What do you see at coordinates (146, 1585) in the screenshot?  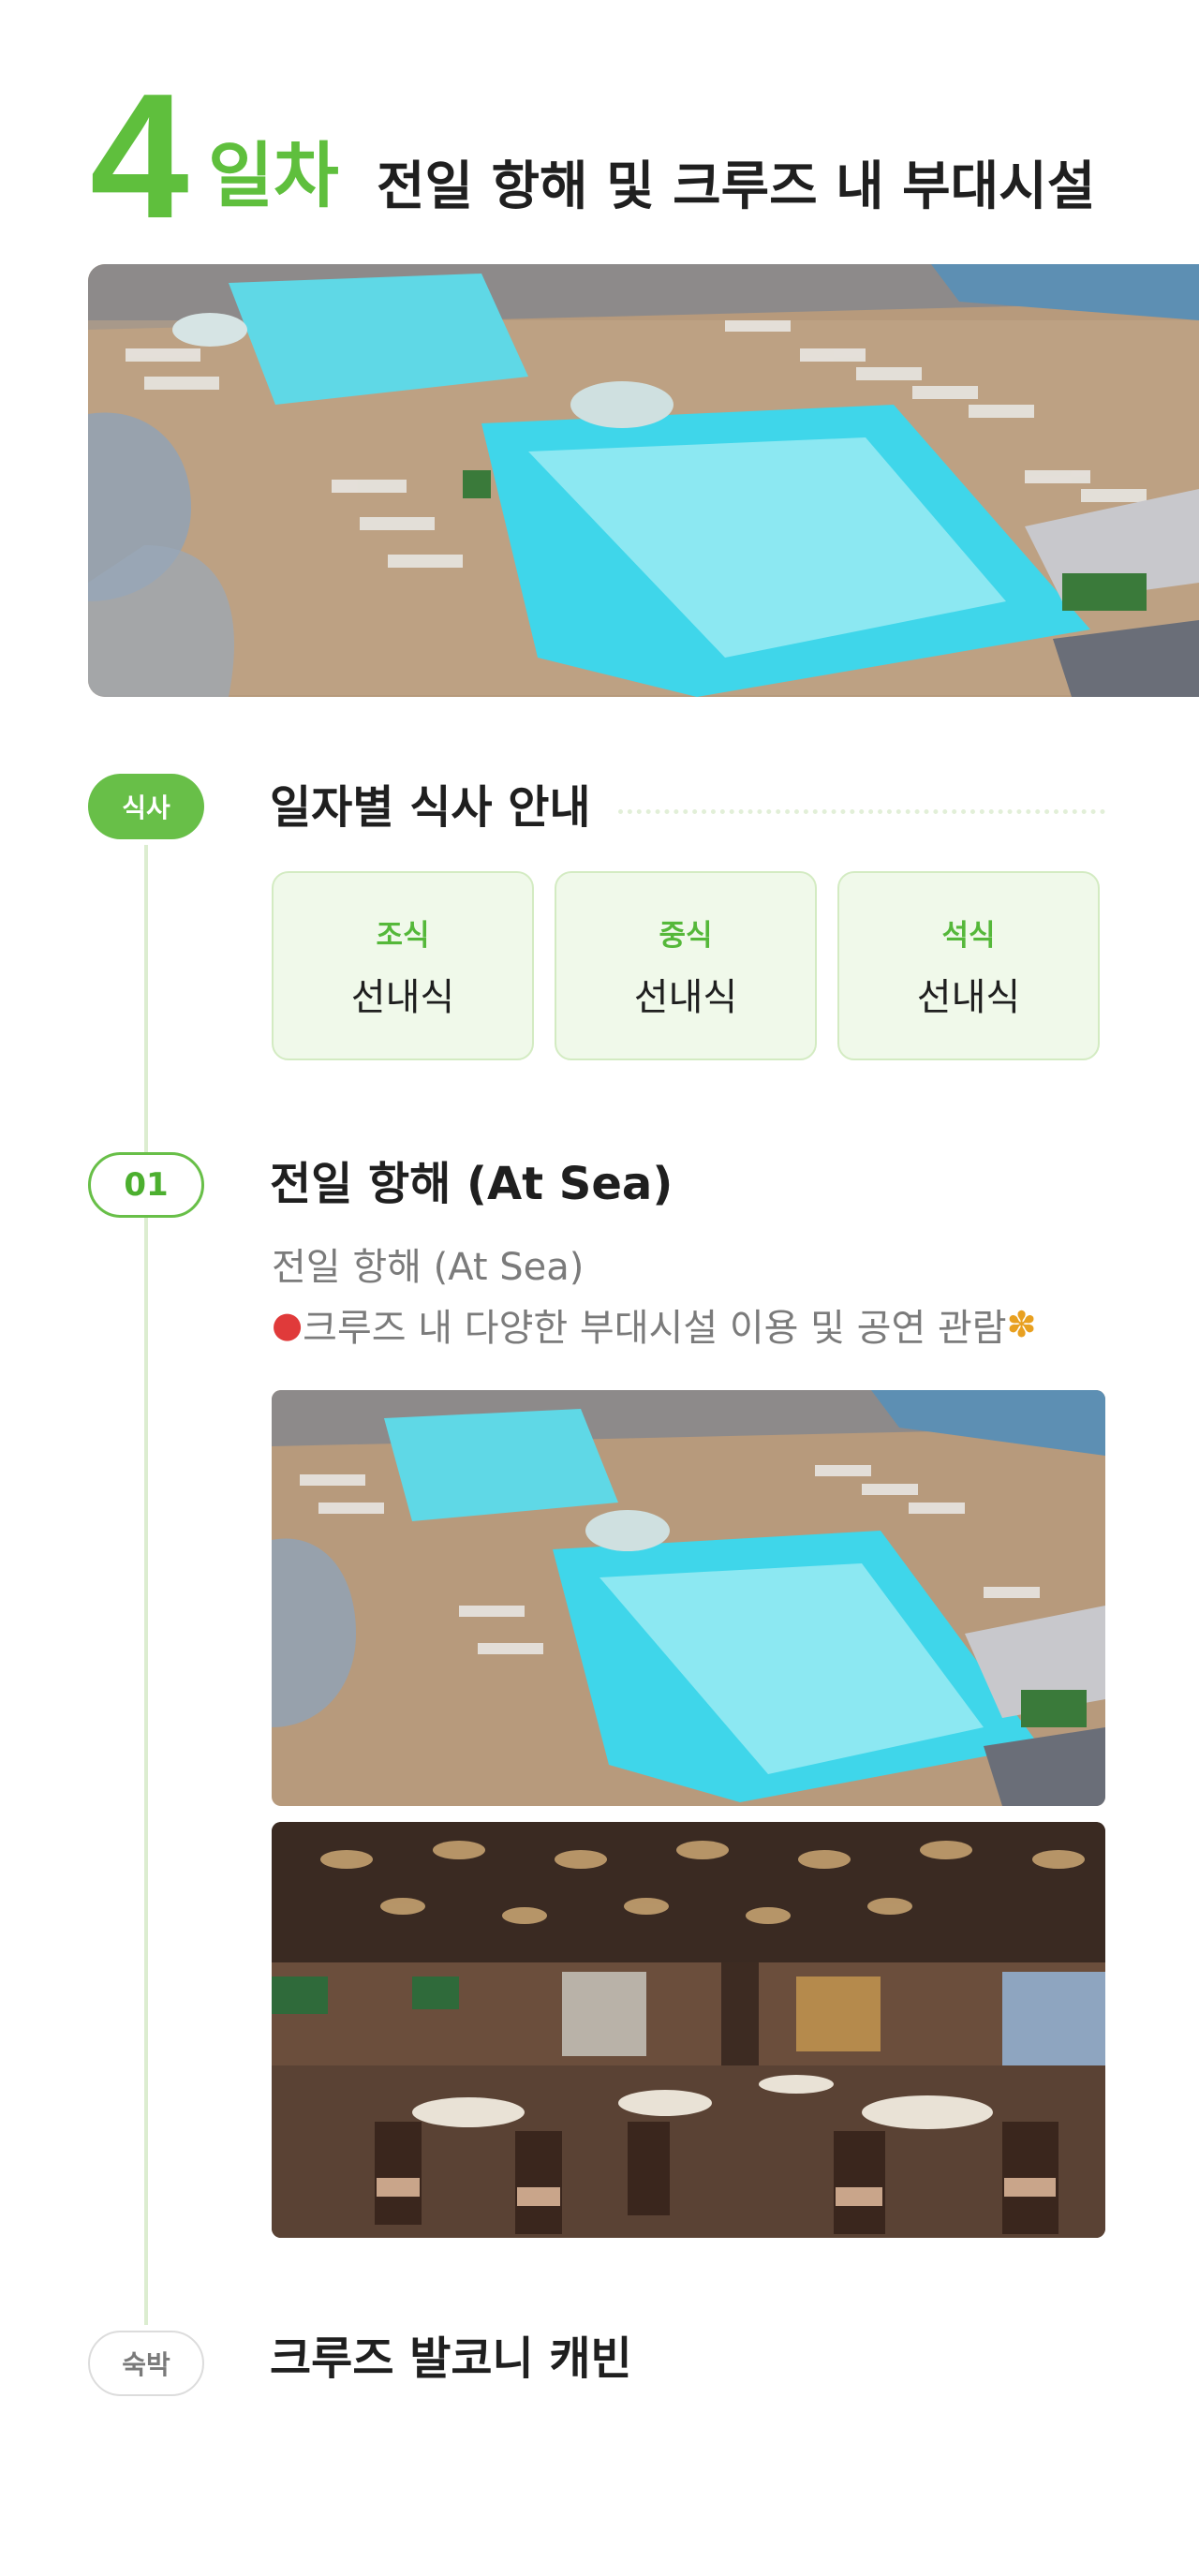 I see `timeline-line` at bounding box center [146, 1585].